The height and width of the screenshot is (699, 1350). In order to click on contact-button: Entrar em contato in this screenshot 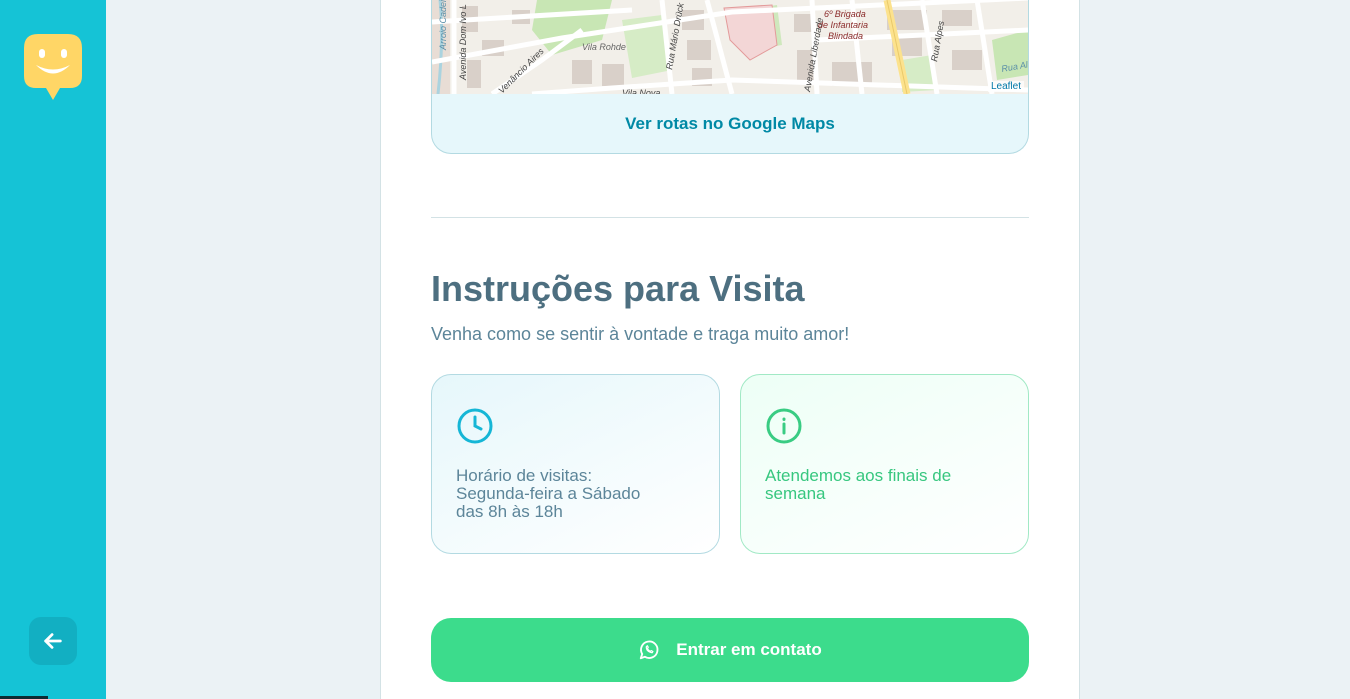, I will do `click(730, 650)`.